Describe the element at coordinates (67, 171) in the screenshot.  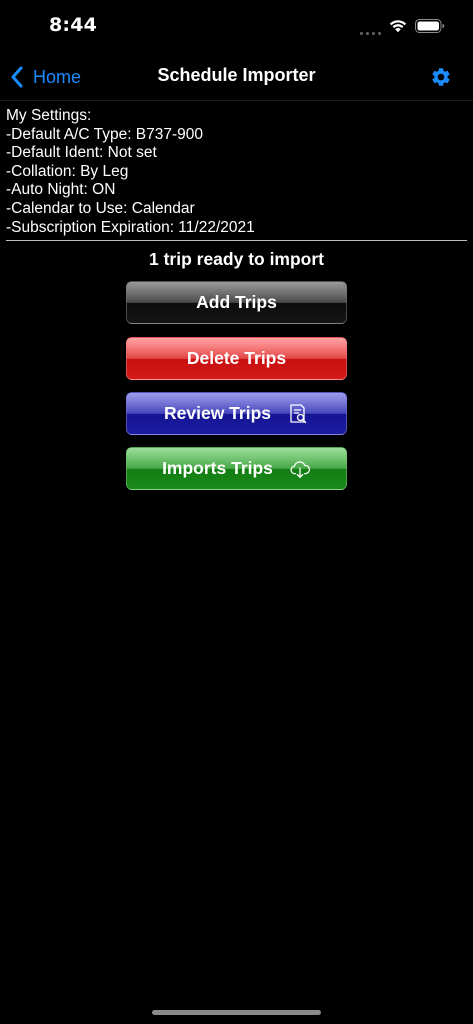
I see `settings-collation: -Collation: By Leg` at that location.